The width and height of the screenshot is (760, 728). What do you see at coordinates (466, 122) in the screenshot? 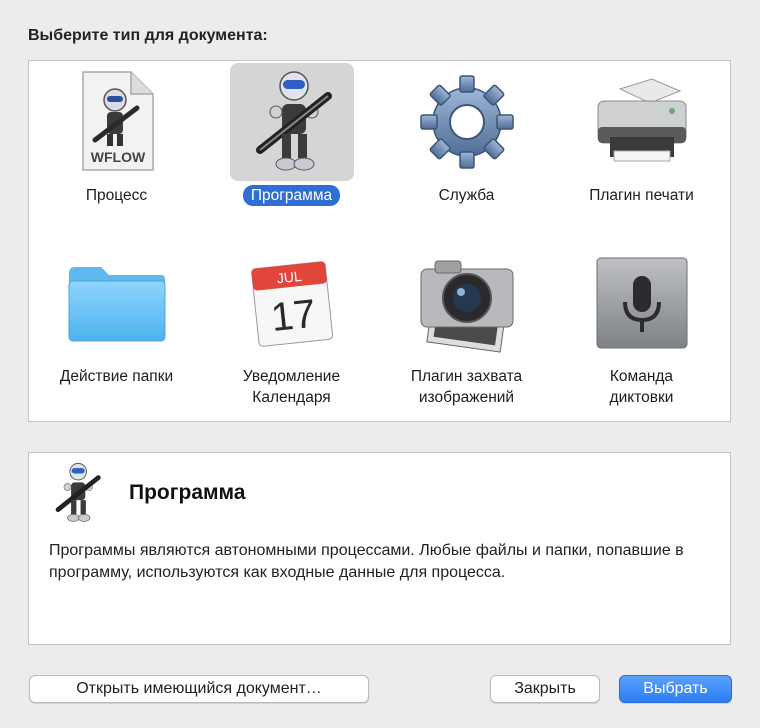
I see `gear-icon` at bounding box center [466, 122].